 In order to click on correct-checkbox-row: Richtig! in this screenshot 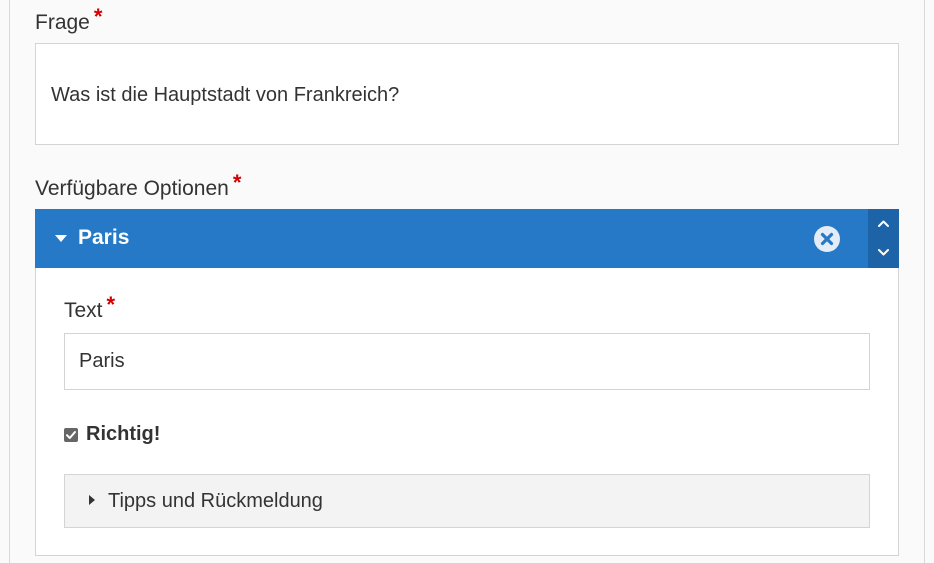, I will do `click(112, 434)`.